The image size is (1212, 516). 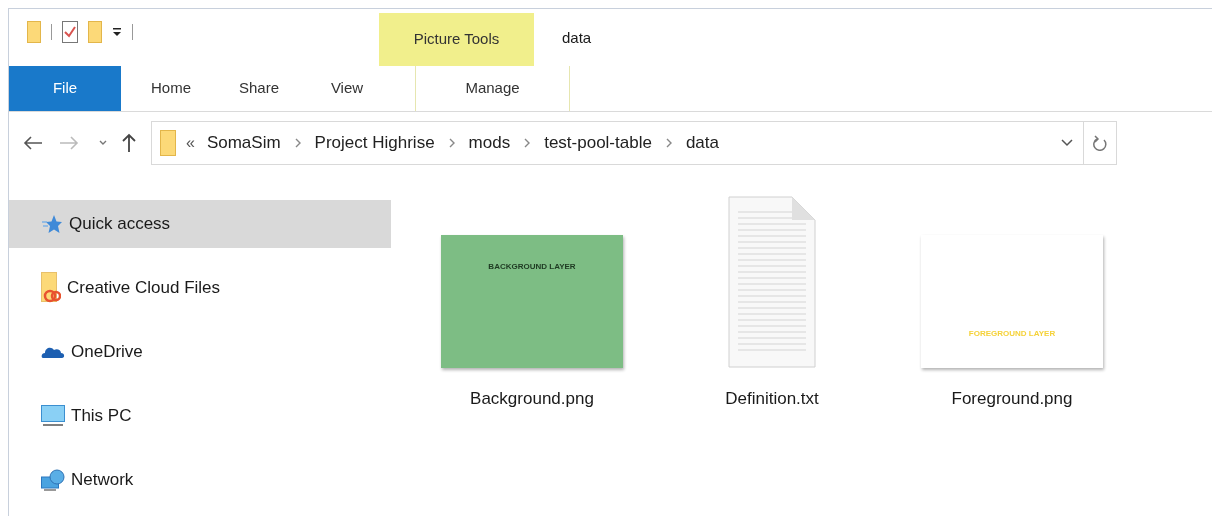 What do you see at coordinates (532, 267) in the screenshot?
I see `thumbnail-text: BACKGROUND LAYER` at bounding box center [532, 267].